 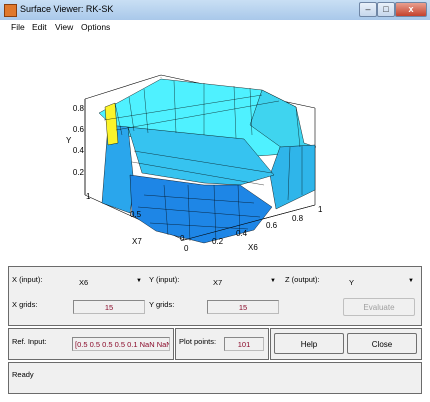 I want to click on menu-view: View, so click(x=64, y=27).